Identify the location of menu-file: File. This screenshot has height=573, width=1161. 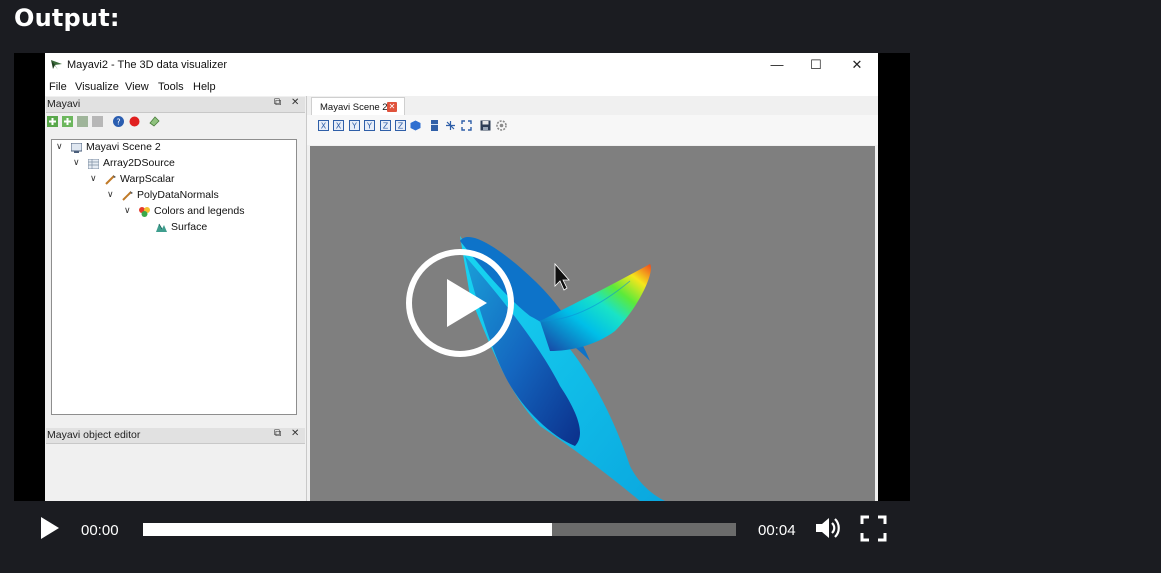
(58, 87).